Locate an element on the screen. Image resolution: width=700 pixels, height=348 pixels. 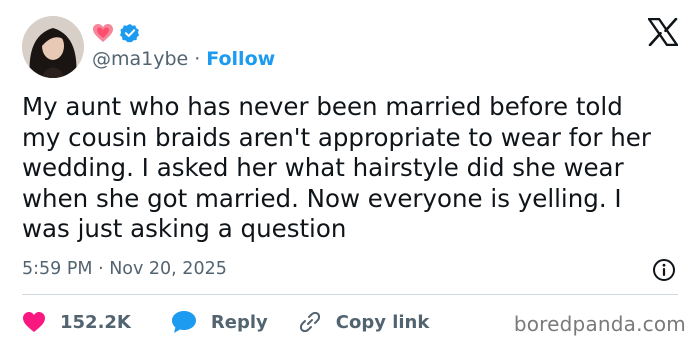
follow-button: Follow is located at coordinates (240, 59).